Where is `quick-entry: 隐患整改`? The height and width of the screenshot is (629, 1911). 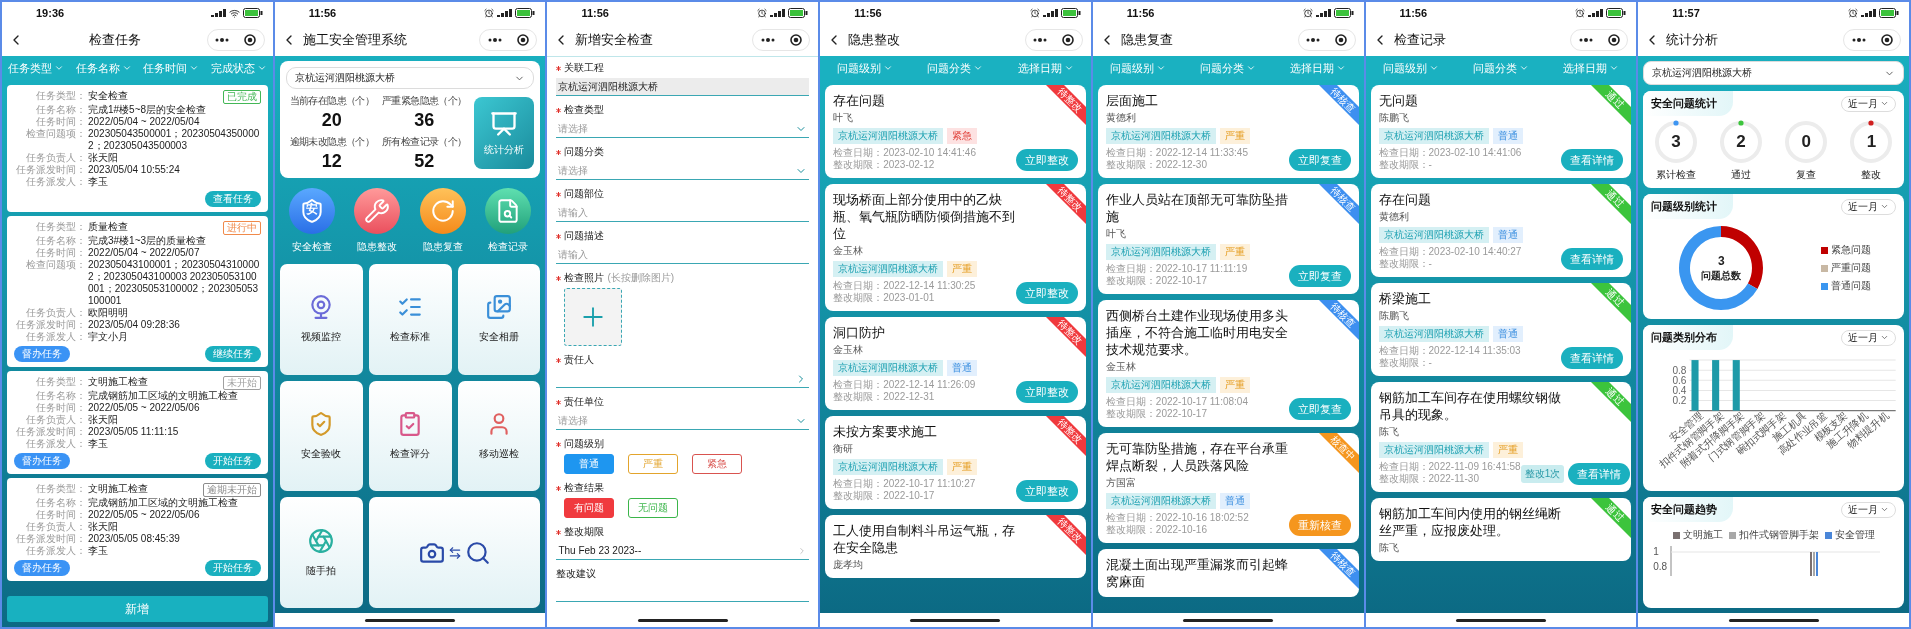 quick-entry: 隐患整改 is located at coordinates (377, 221).